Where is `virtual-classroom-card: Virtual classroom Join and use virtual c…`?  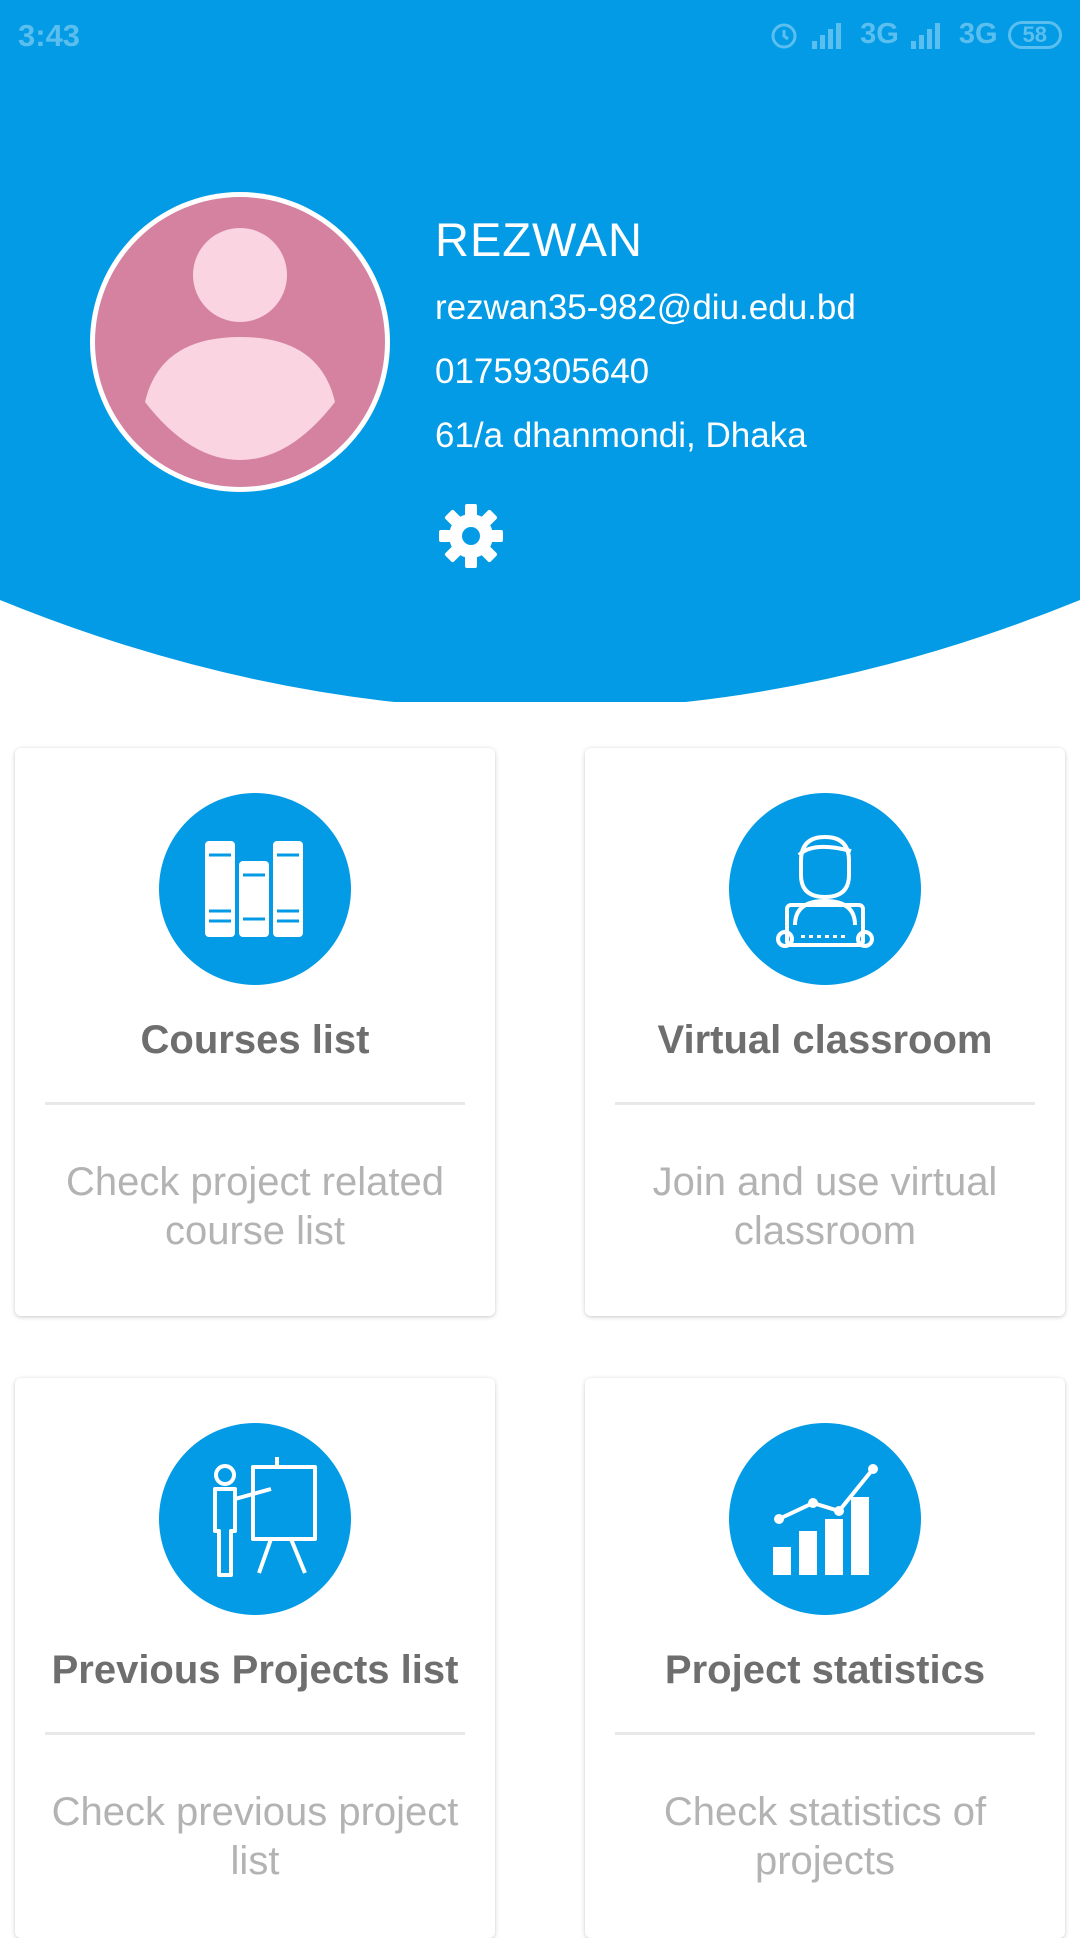 virtual-classroom-card: Virtual classroom Join and use virtual c… is located at coordinates (825, 1032).